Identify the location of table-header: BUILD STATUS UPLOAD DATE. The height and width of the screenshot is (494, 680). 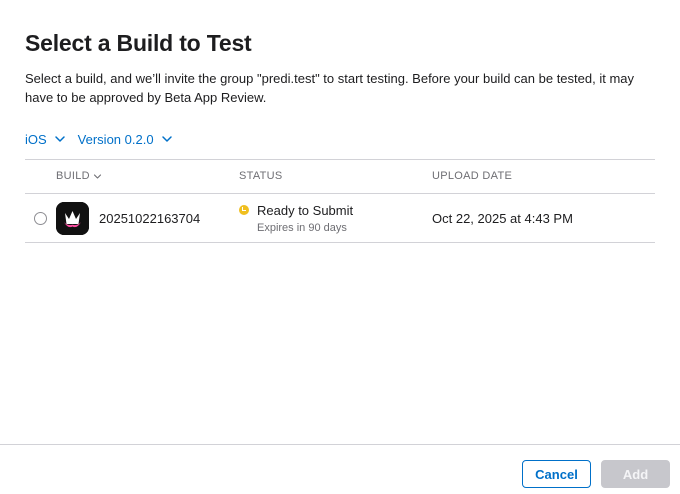
(340, 176).